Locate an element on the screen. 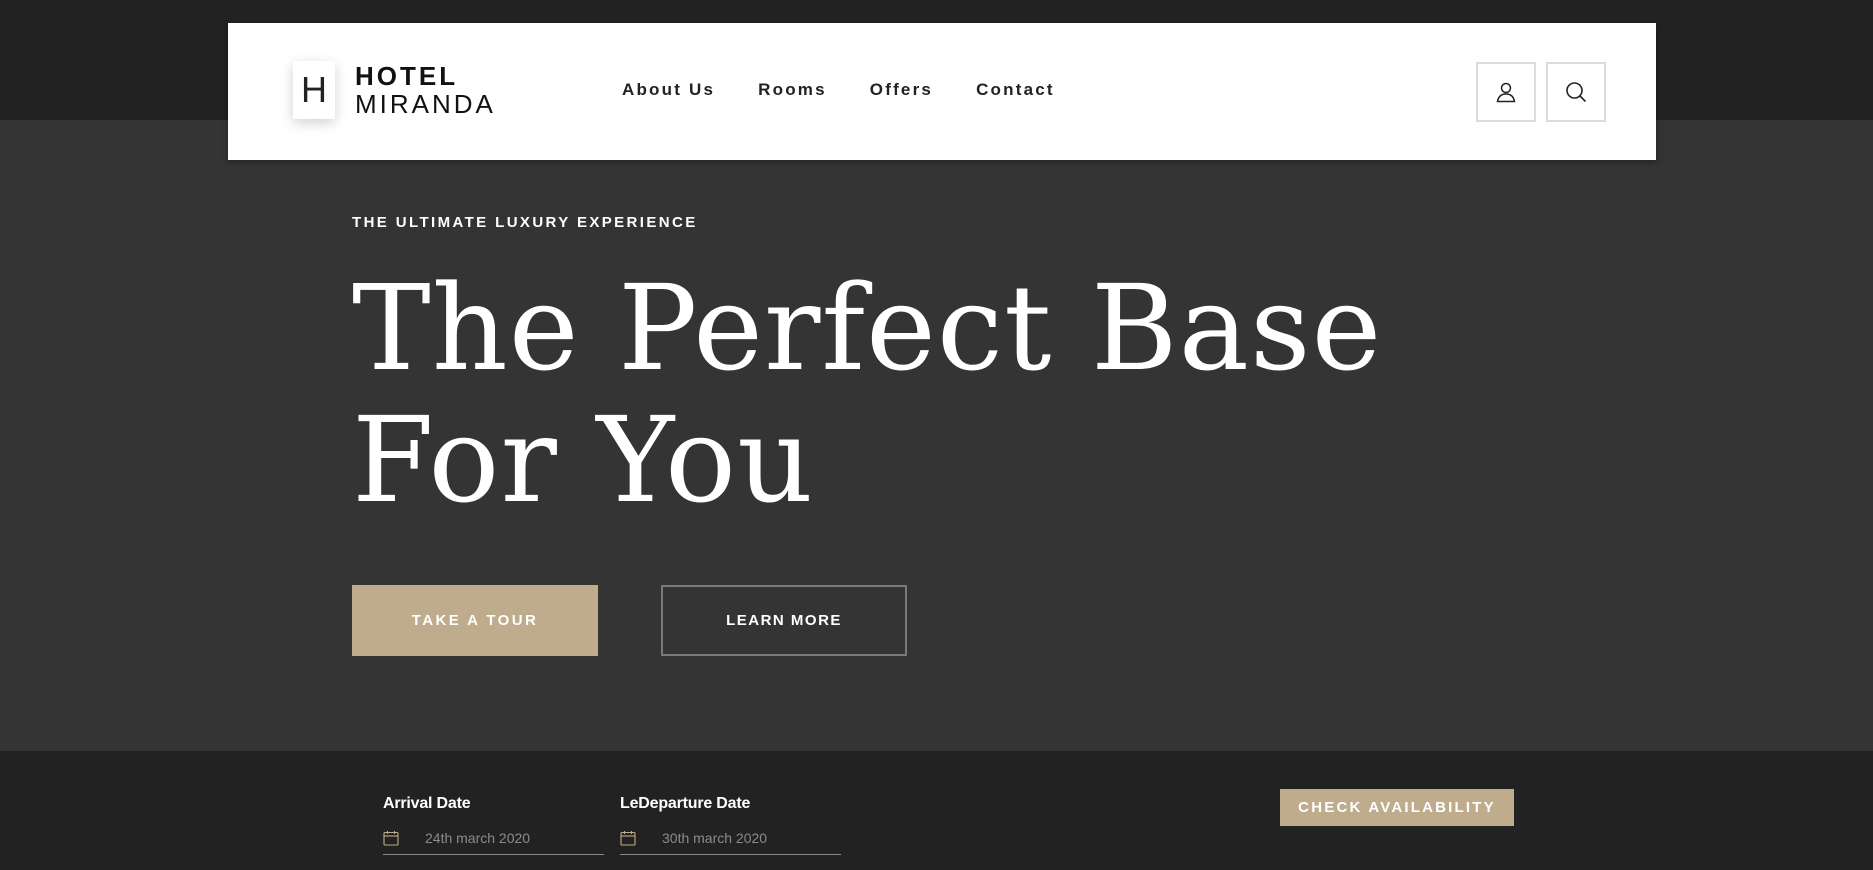 The image size is (1873, 870). arrival-date-input is located at coordinates (505, 837).